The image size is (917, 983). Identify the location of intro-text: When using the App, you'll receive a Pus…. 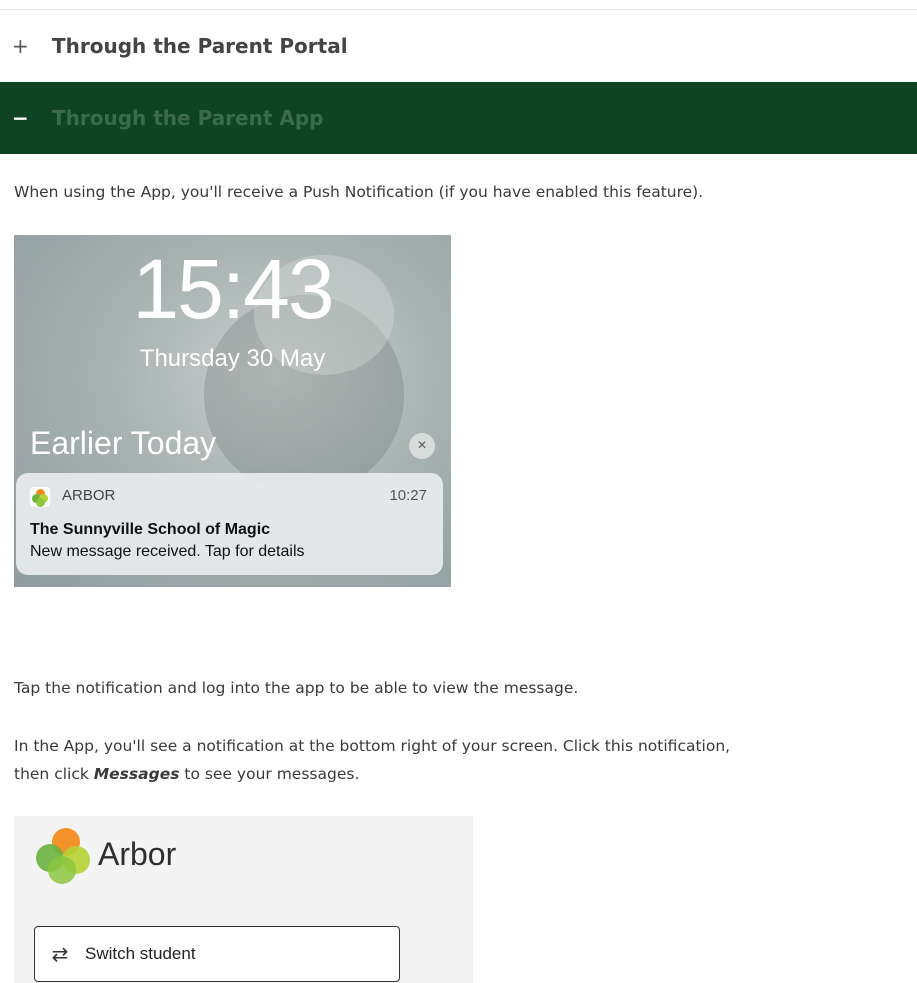
(359, 192).